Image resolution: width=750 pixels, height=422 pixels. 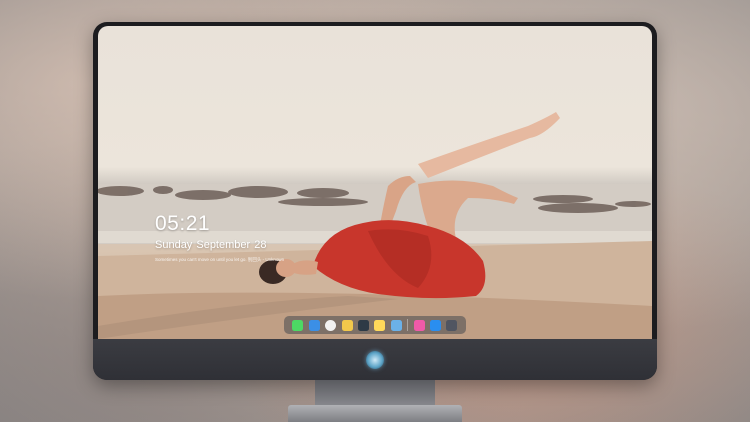 I want to click on camera-icon, so click(x=452, y=325).